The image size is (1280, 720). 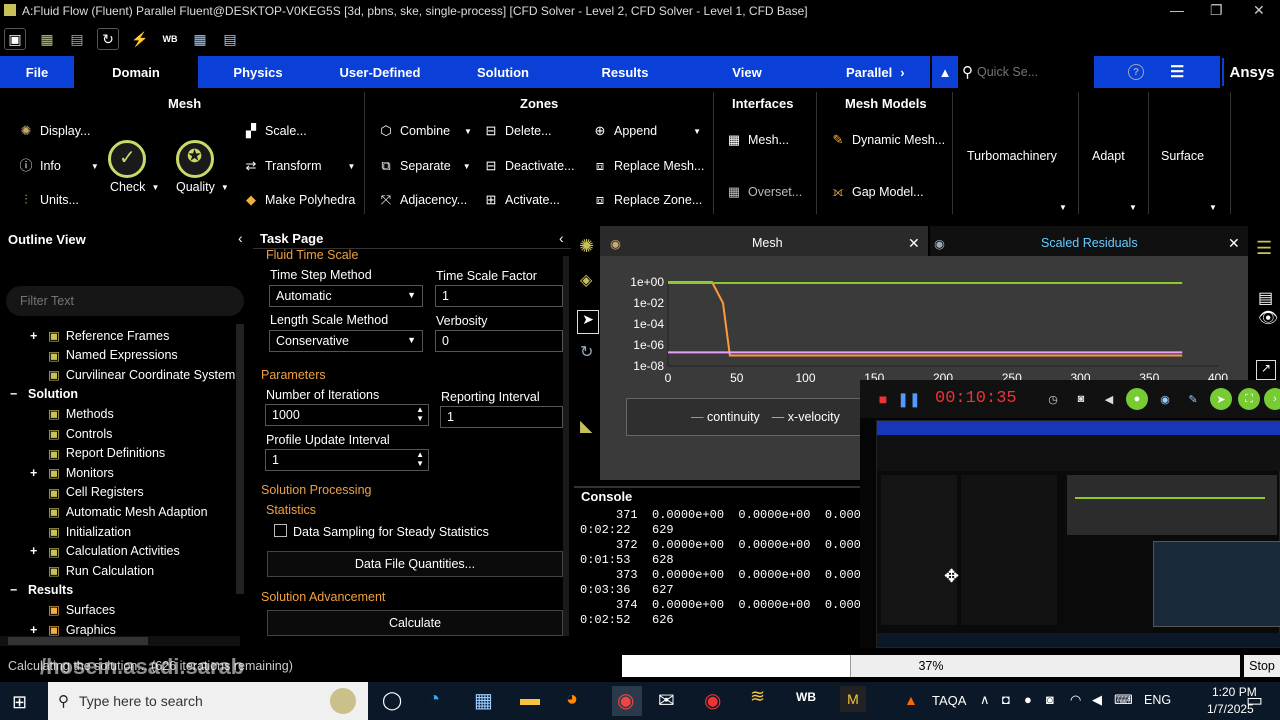 I want to click on taskbar-search: ⚲ Type here to search, so click(x=208, y=701).